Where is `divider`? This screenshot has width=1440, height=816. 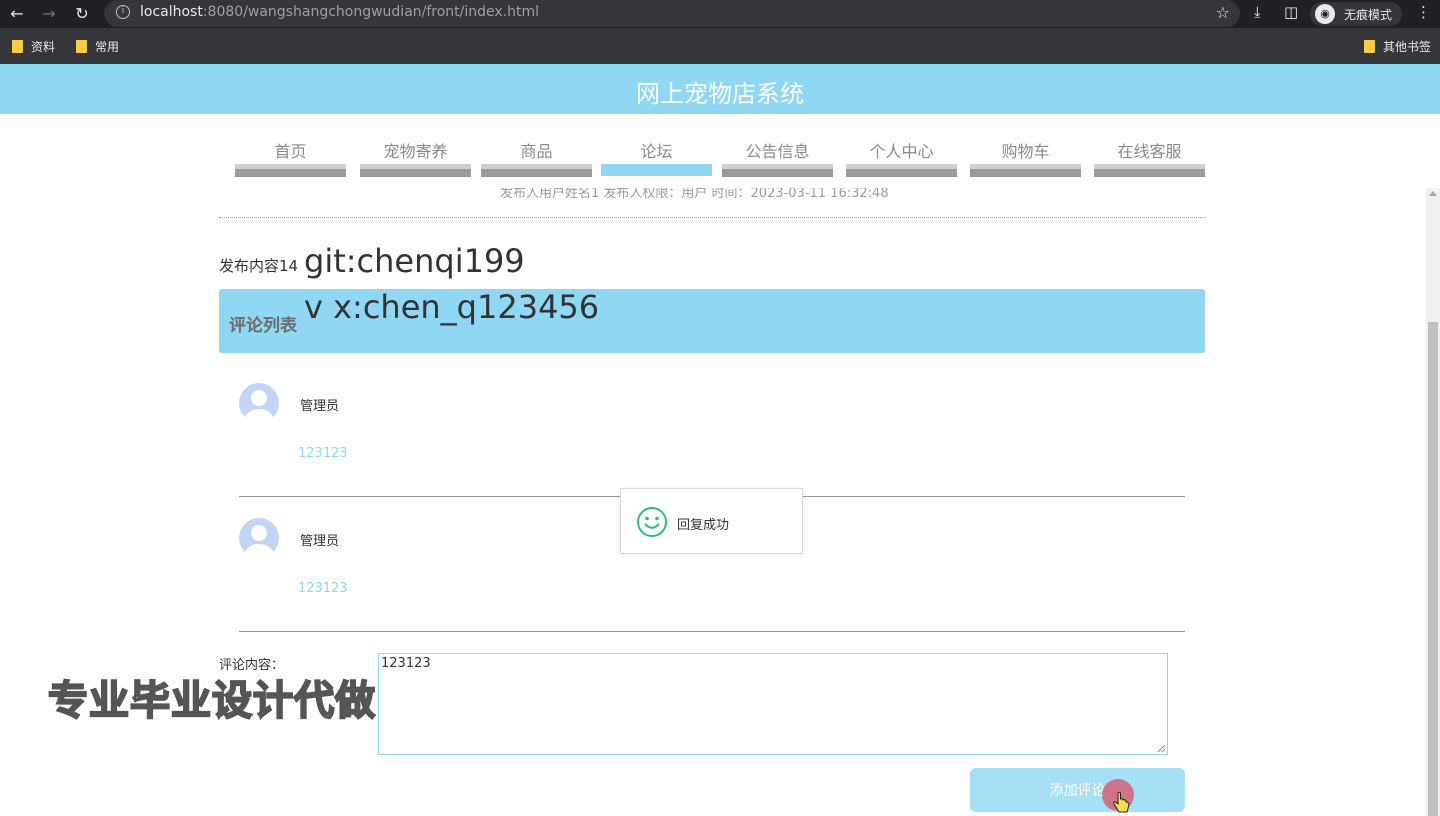
divider is located at coordinates (712, 217).